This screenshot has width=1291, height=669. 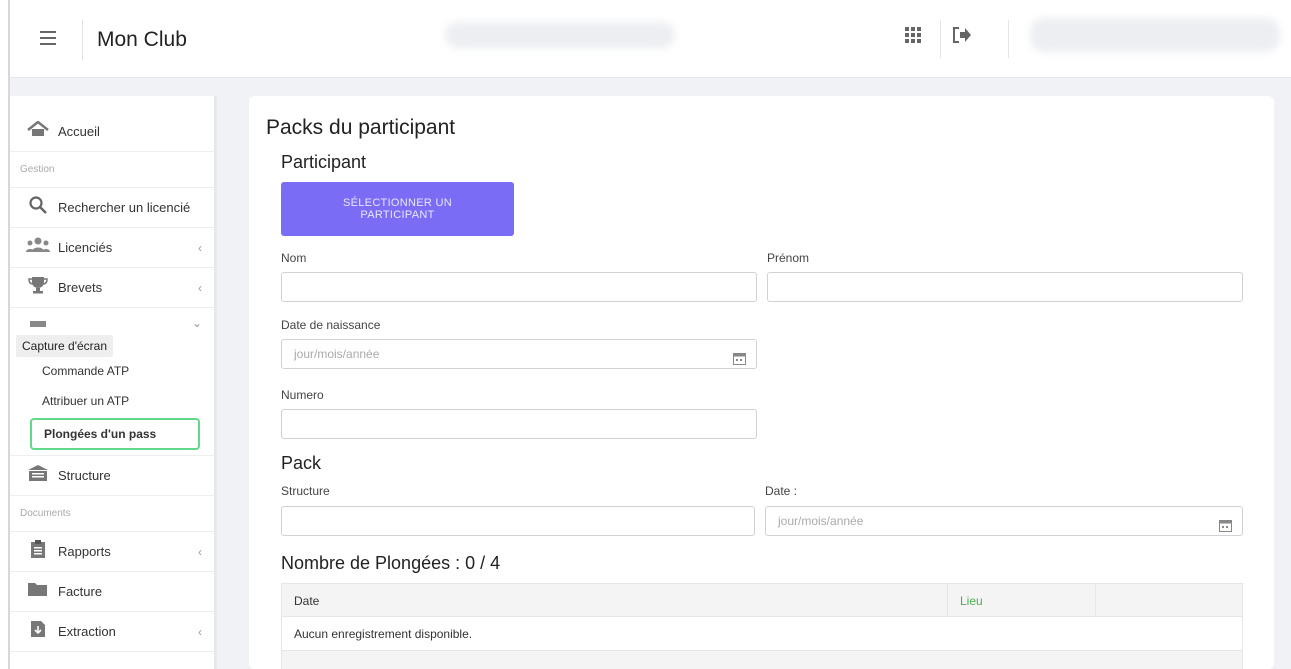 What do you see at coordinates (38, 287) in the screenshot?
I see `trophy-icon` at bounding box center [38, 287].